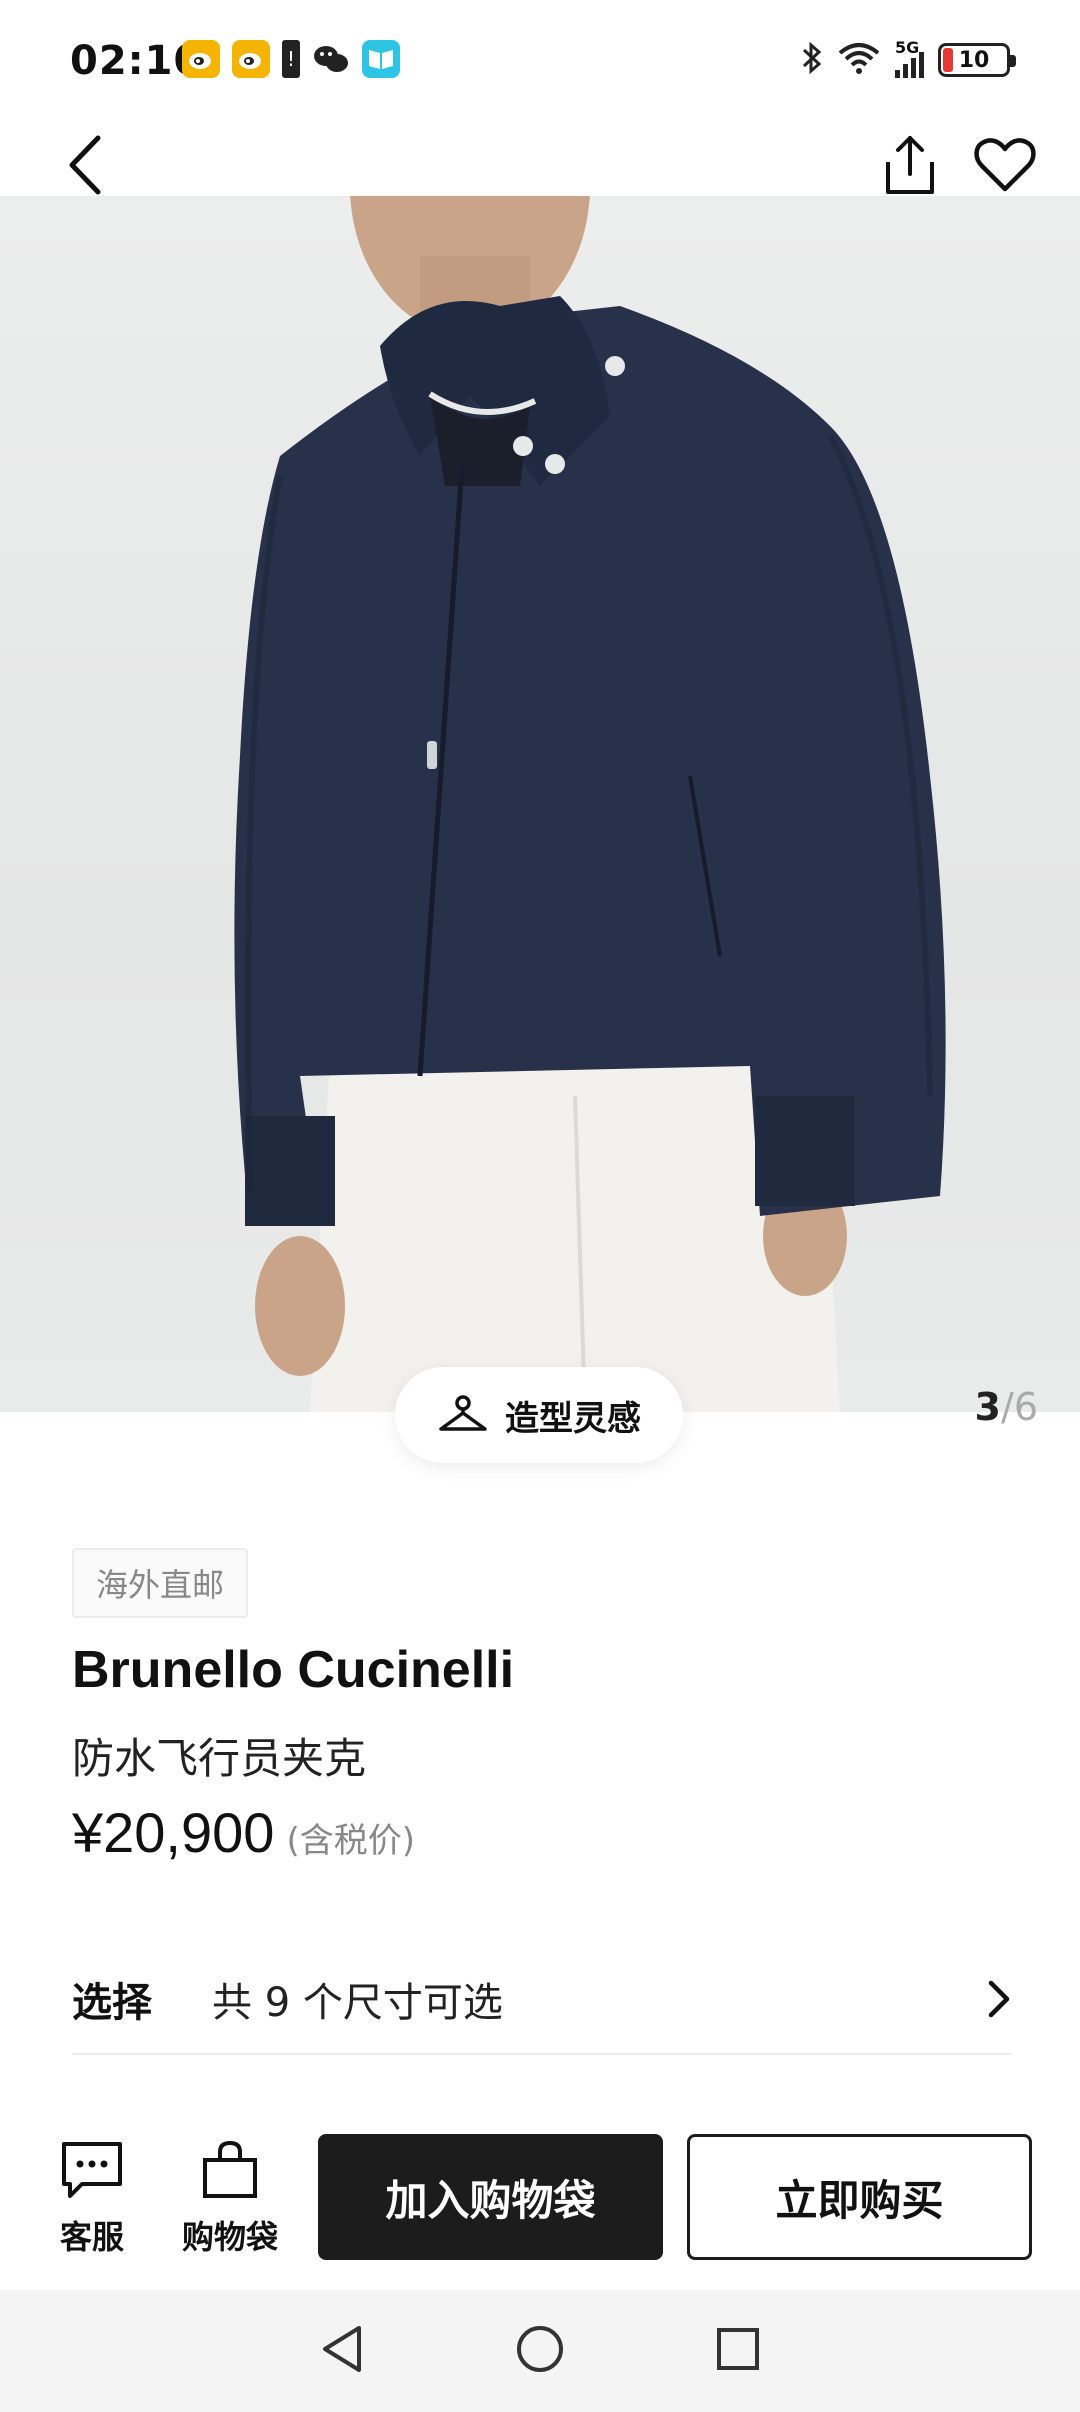 The image size is (1080, 2412). I want to click on circle-home-icon, so click(540, 2349).